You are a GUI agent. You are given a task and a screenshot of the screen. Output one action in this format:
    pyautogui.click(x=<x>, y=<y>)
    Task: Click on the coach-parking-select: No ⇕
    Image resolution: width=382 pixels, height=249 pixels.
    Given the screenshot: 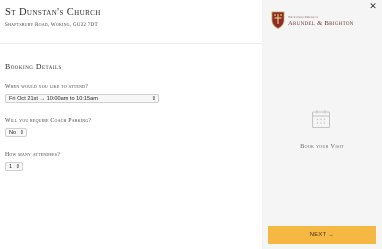 What is the action you would take?
    pyautogui.click(x=16, y=132)
    